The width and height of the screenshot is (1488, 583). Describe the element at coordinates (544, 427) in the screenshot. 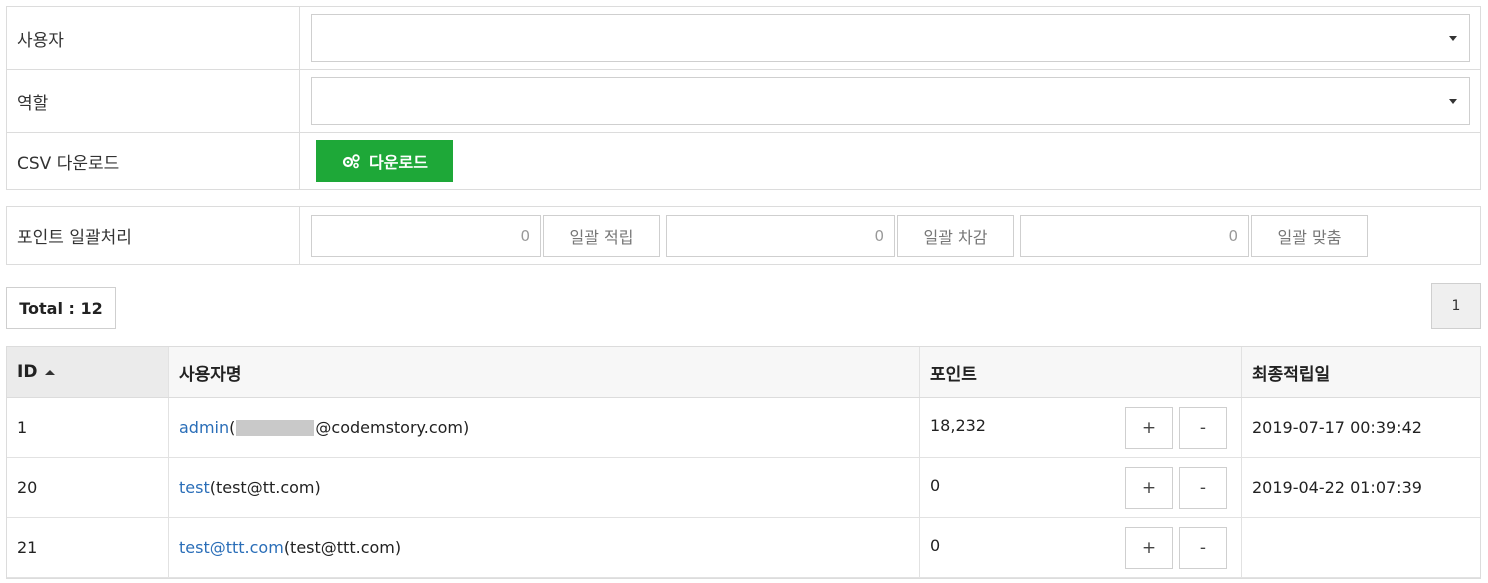

I see `row-username: admin( @codemstory.com)` at that location.